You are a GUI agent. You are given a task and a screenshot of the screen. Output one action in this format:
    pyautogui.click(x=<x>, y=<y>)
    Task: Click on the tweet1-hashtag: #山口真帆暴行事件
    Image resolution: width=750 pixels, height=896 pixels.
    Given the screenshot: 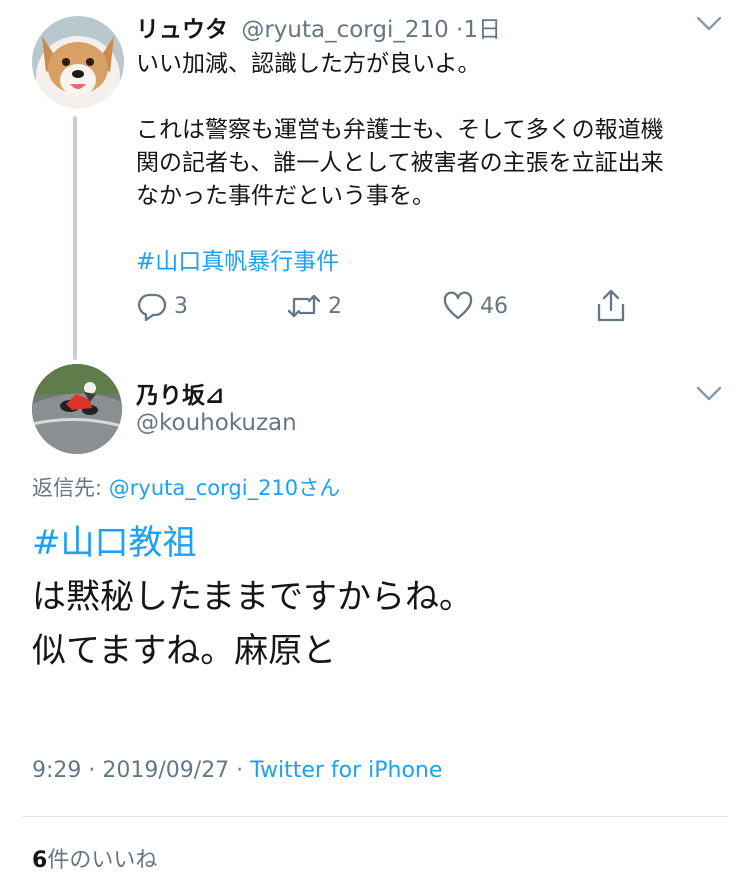 What is the action you would take?
    pyautogui.click(x=436, y=262)
    